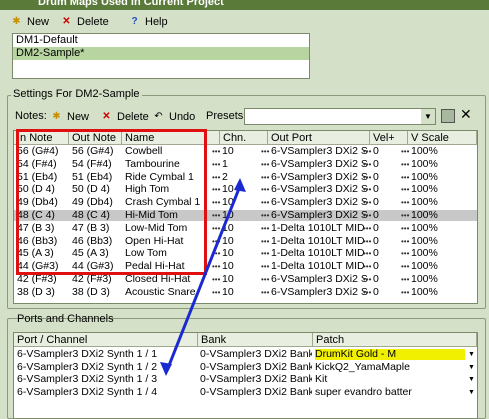 The width and height of the screenshot is (489, 419). What do you see at coordinates (240, 185) in the screenshot?
I see `arrow-head-top` at bounding box center [240, 185].